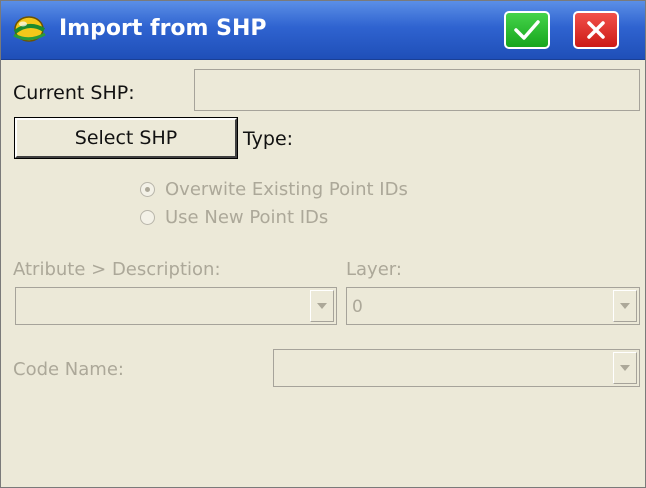  What do you see at coordinates (117, 269) in the screenshot?
I see `attribute-label: Atribute > Description:` at bounding box center [117, 269].